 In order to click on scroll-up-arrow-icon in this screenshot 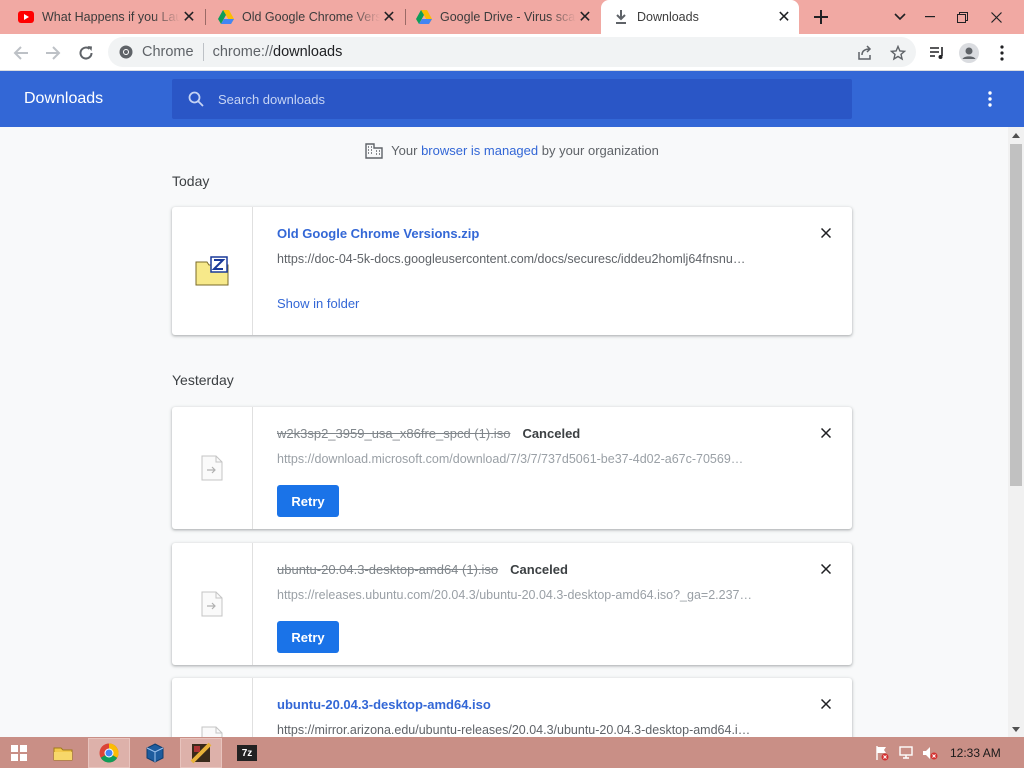, I will do `click(1016, 135)`.